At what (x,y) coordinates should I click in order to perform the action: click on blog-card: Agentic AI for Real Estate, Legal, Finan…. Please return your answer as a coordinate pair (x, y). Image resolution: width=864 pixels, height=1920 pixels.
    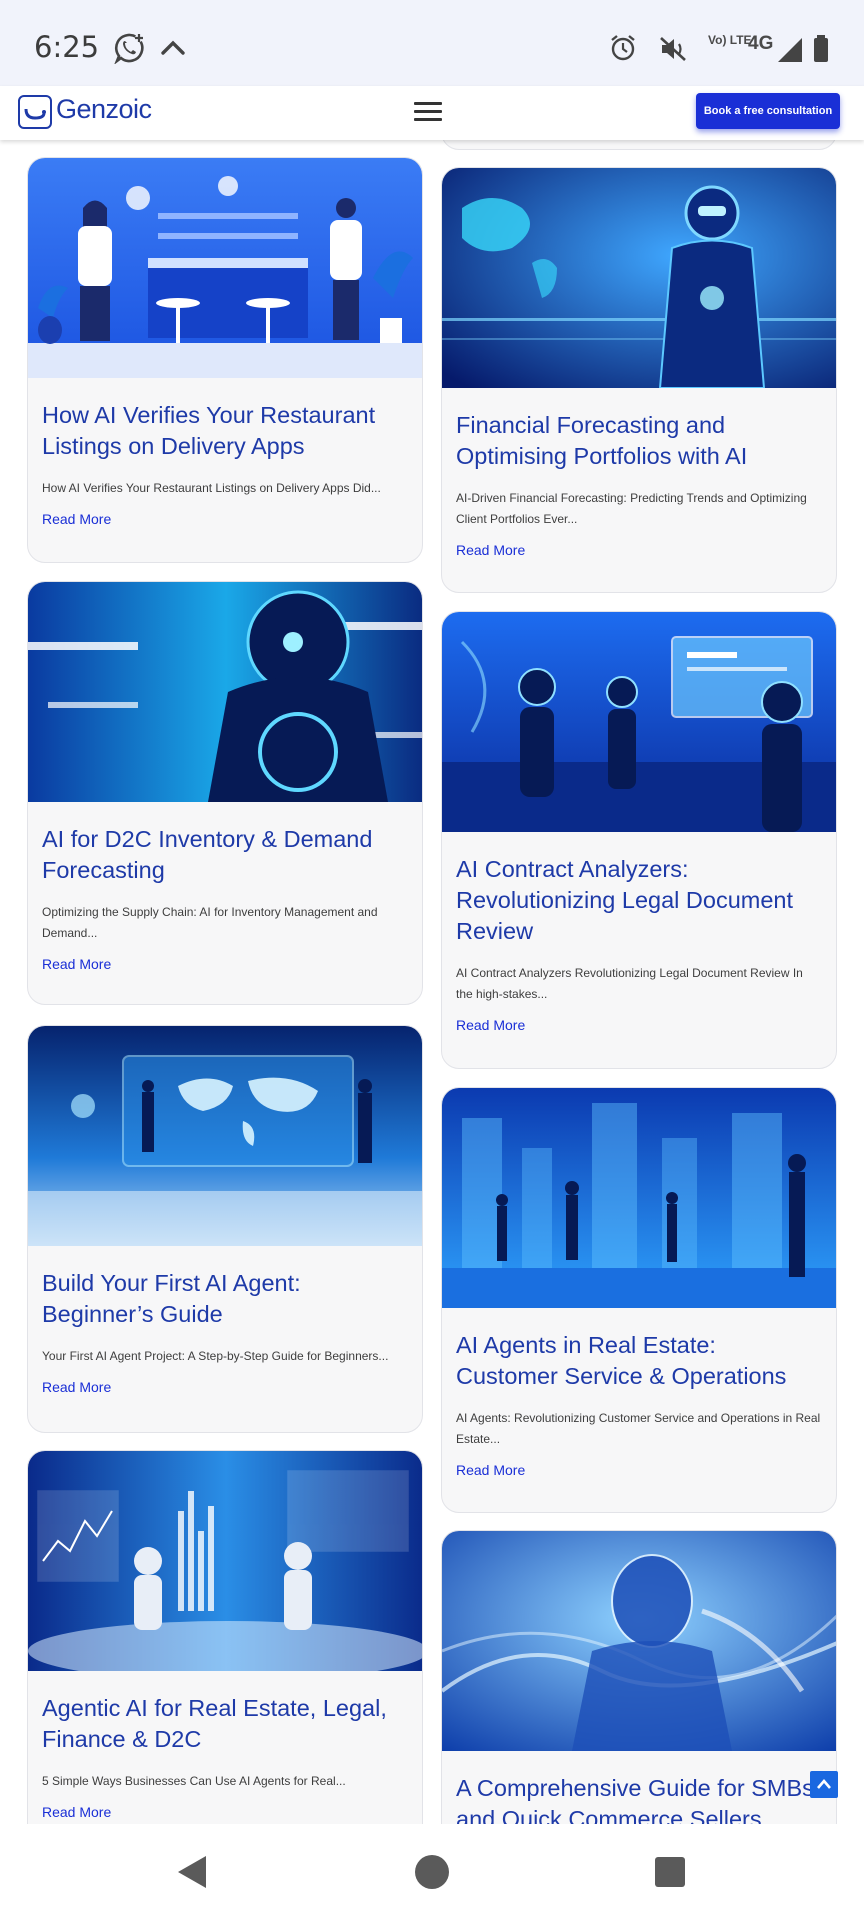
    Looking at the image, I should click on (225, 1637).